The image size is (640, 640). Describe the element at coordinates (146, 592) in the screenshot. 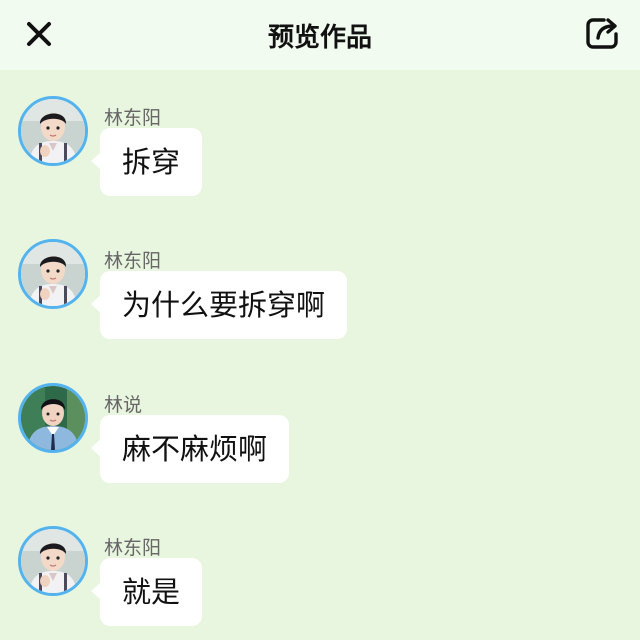

I see `message-bubble: 就是` at that location.